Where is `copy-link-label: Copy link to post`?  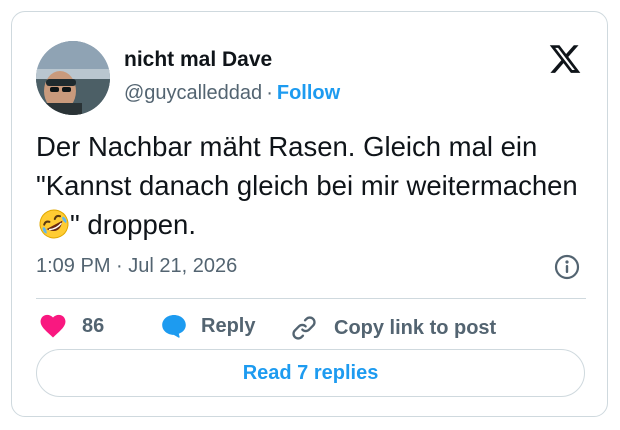
copy-link-label: Copy link to post is located at coordinates (415, 327).